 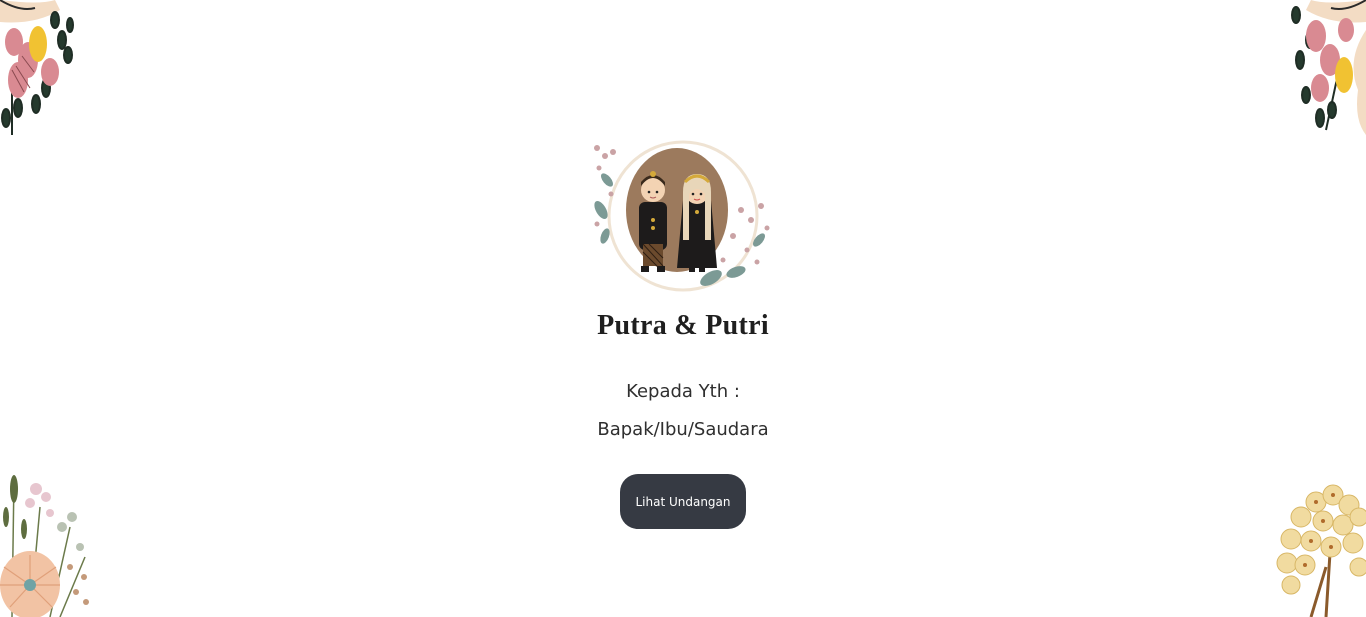 I want to click on floral-corner-top-right-icon, so click(x=1328, y=67).